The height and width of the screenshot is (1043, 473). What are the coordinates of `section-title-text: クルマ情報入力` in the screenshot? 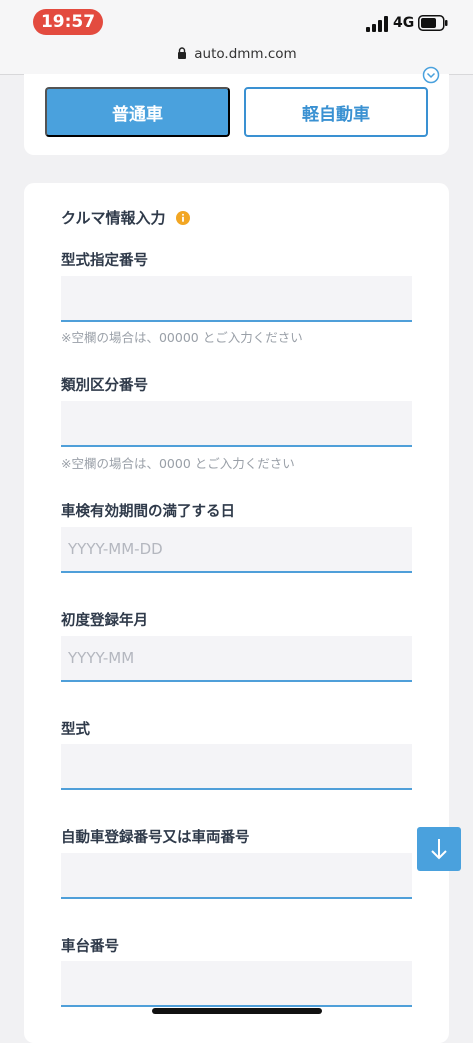 It's located at (113, 218).